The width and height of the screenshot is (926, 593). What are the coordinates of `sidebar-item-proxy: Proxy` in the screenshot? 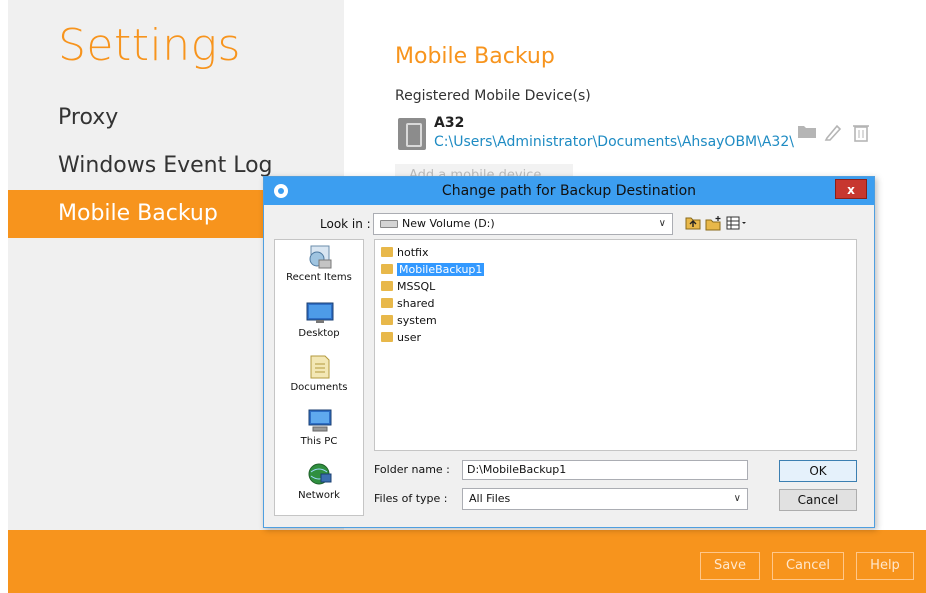 It's located at (176, 118).